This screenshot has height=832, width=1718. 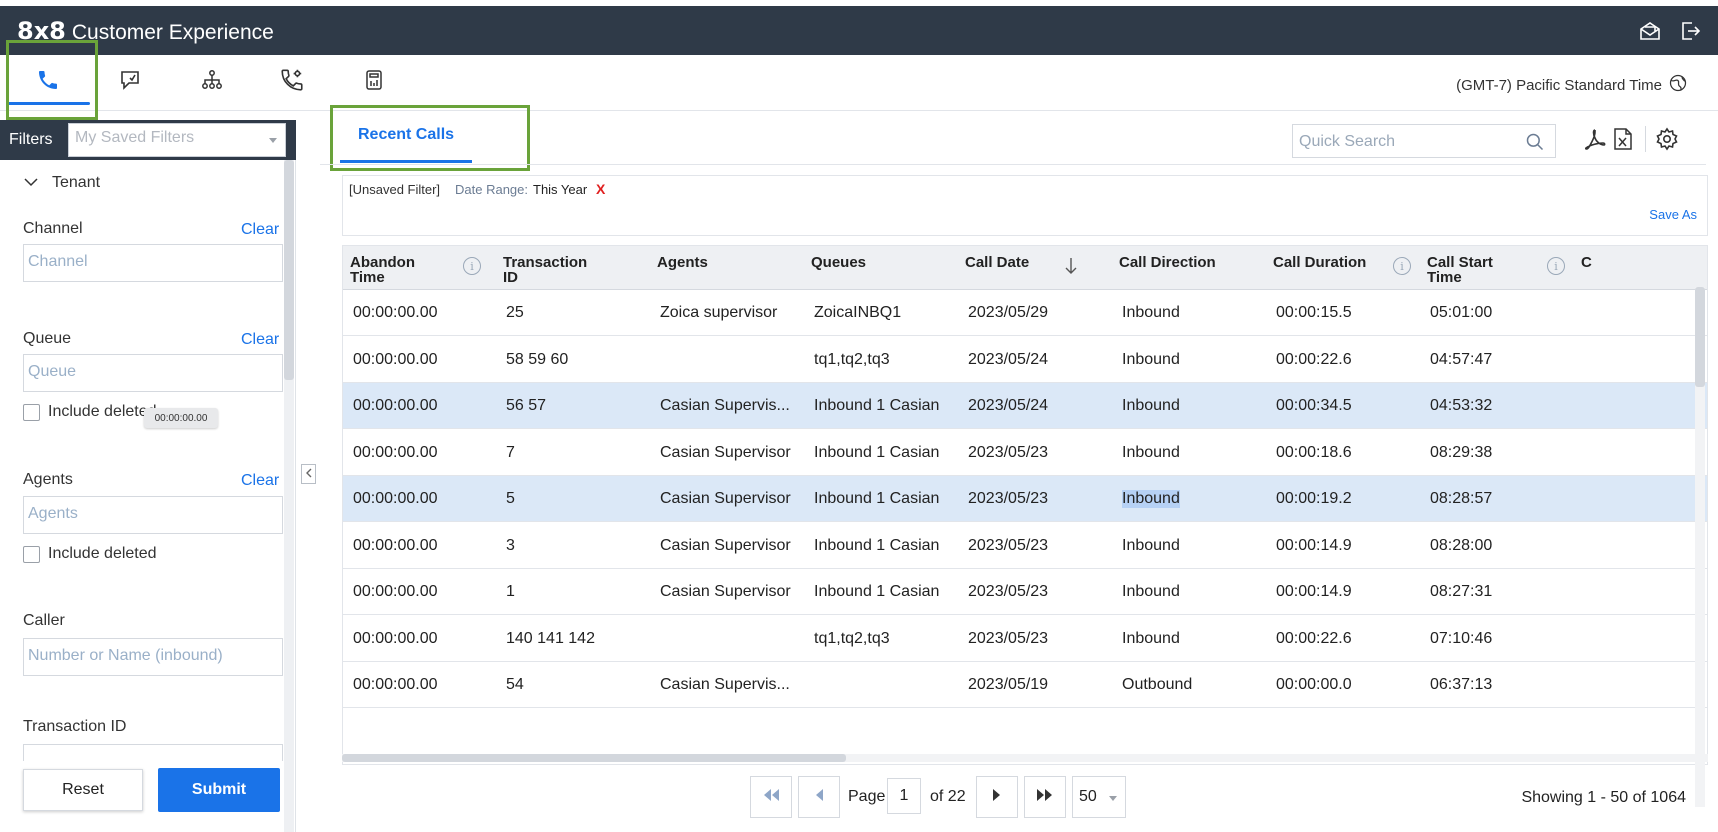 I want to click on table-vertical-scroll-thumb, so click(x=1700, y=337).